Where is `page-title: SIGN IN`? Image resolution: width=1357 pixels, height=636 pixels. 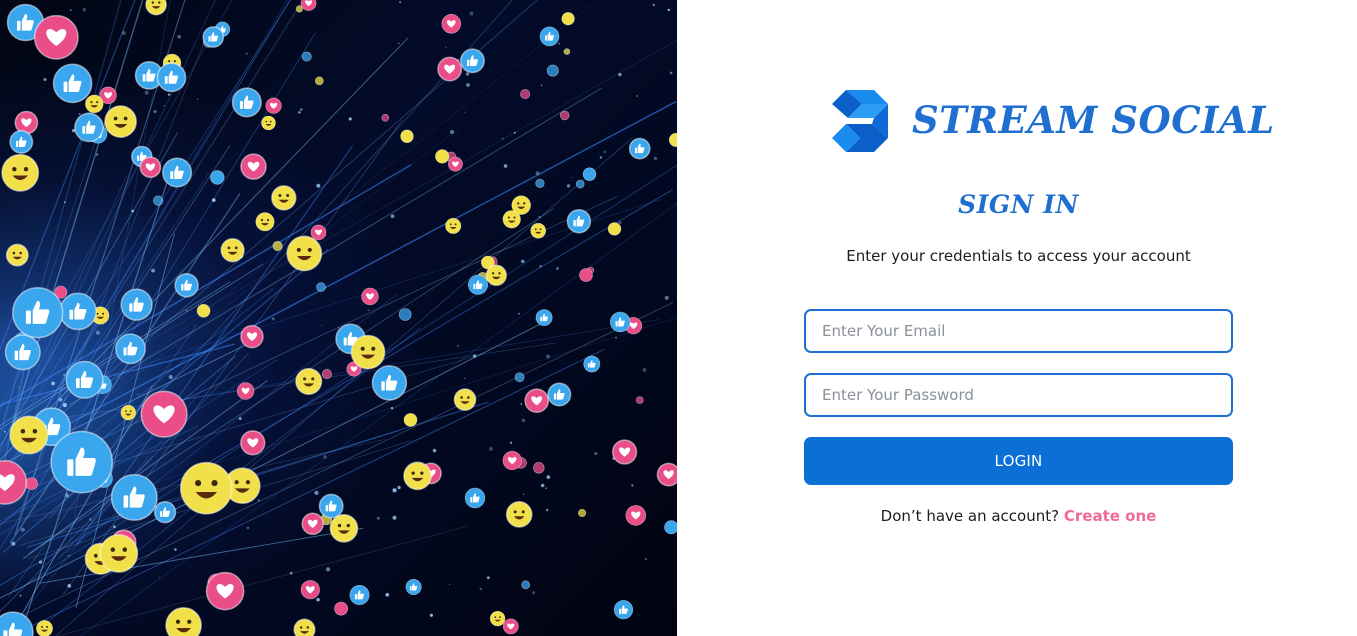 page-title: SIGN IN is located at coordinates (1018, 204).